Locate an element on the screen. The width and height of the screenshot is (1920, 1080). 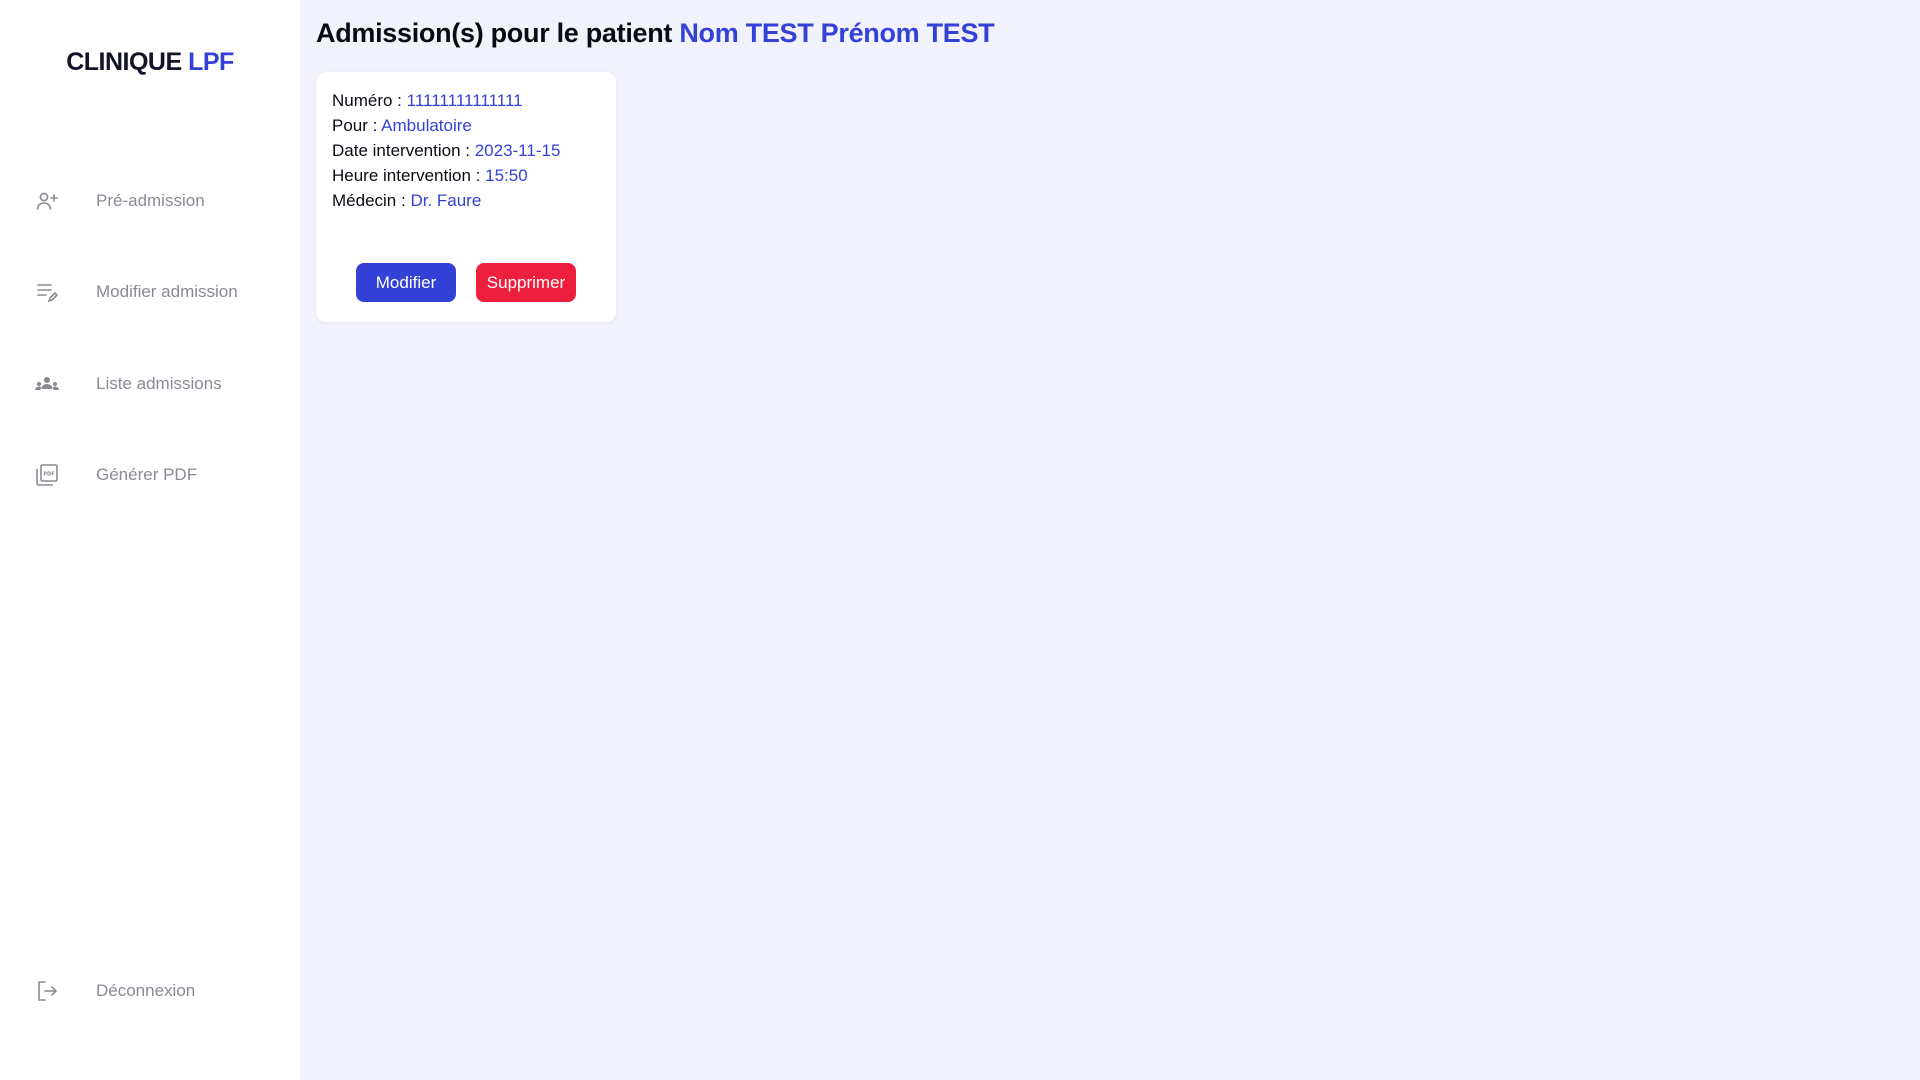
list-edit-icon is located at coordinates (47, 292).